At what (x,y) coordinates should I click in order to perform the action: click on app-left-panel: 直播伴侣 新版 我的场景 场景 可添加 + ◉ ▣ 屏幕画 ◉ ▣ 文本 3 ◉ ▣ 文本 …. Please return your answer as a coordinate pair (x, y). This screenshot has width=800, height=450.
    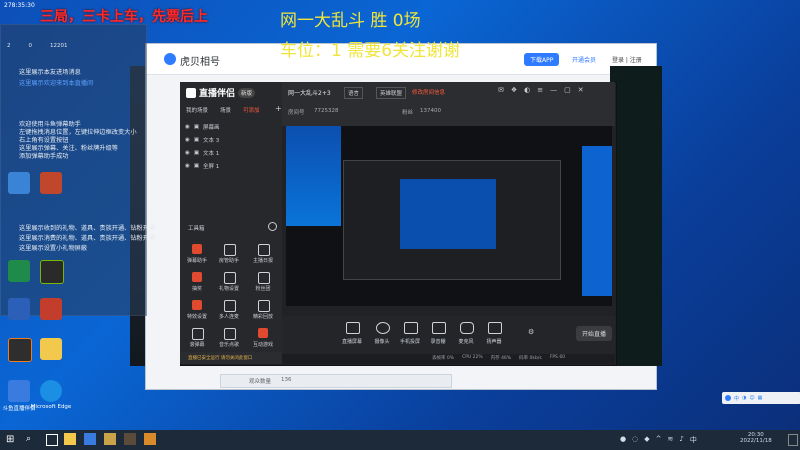
    Looking at the image, I should click on (231, 223).